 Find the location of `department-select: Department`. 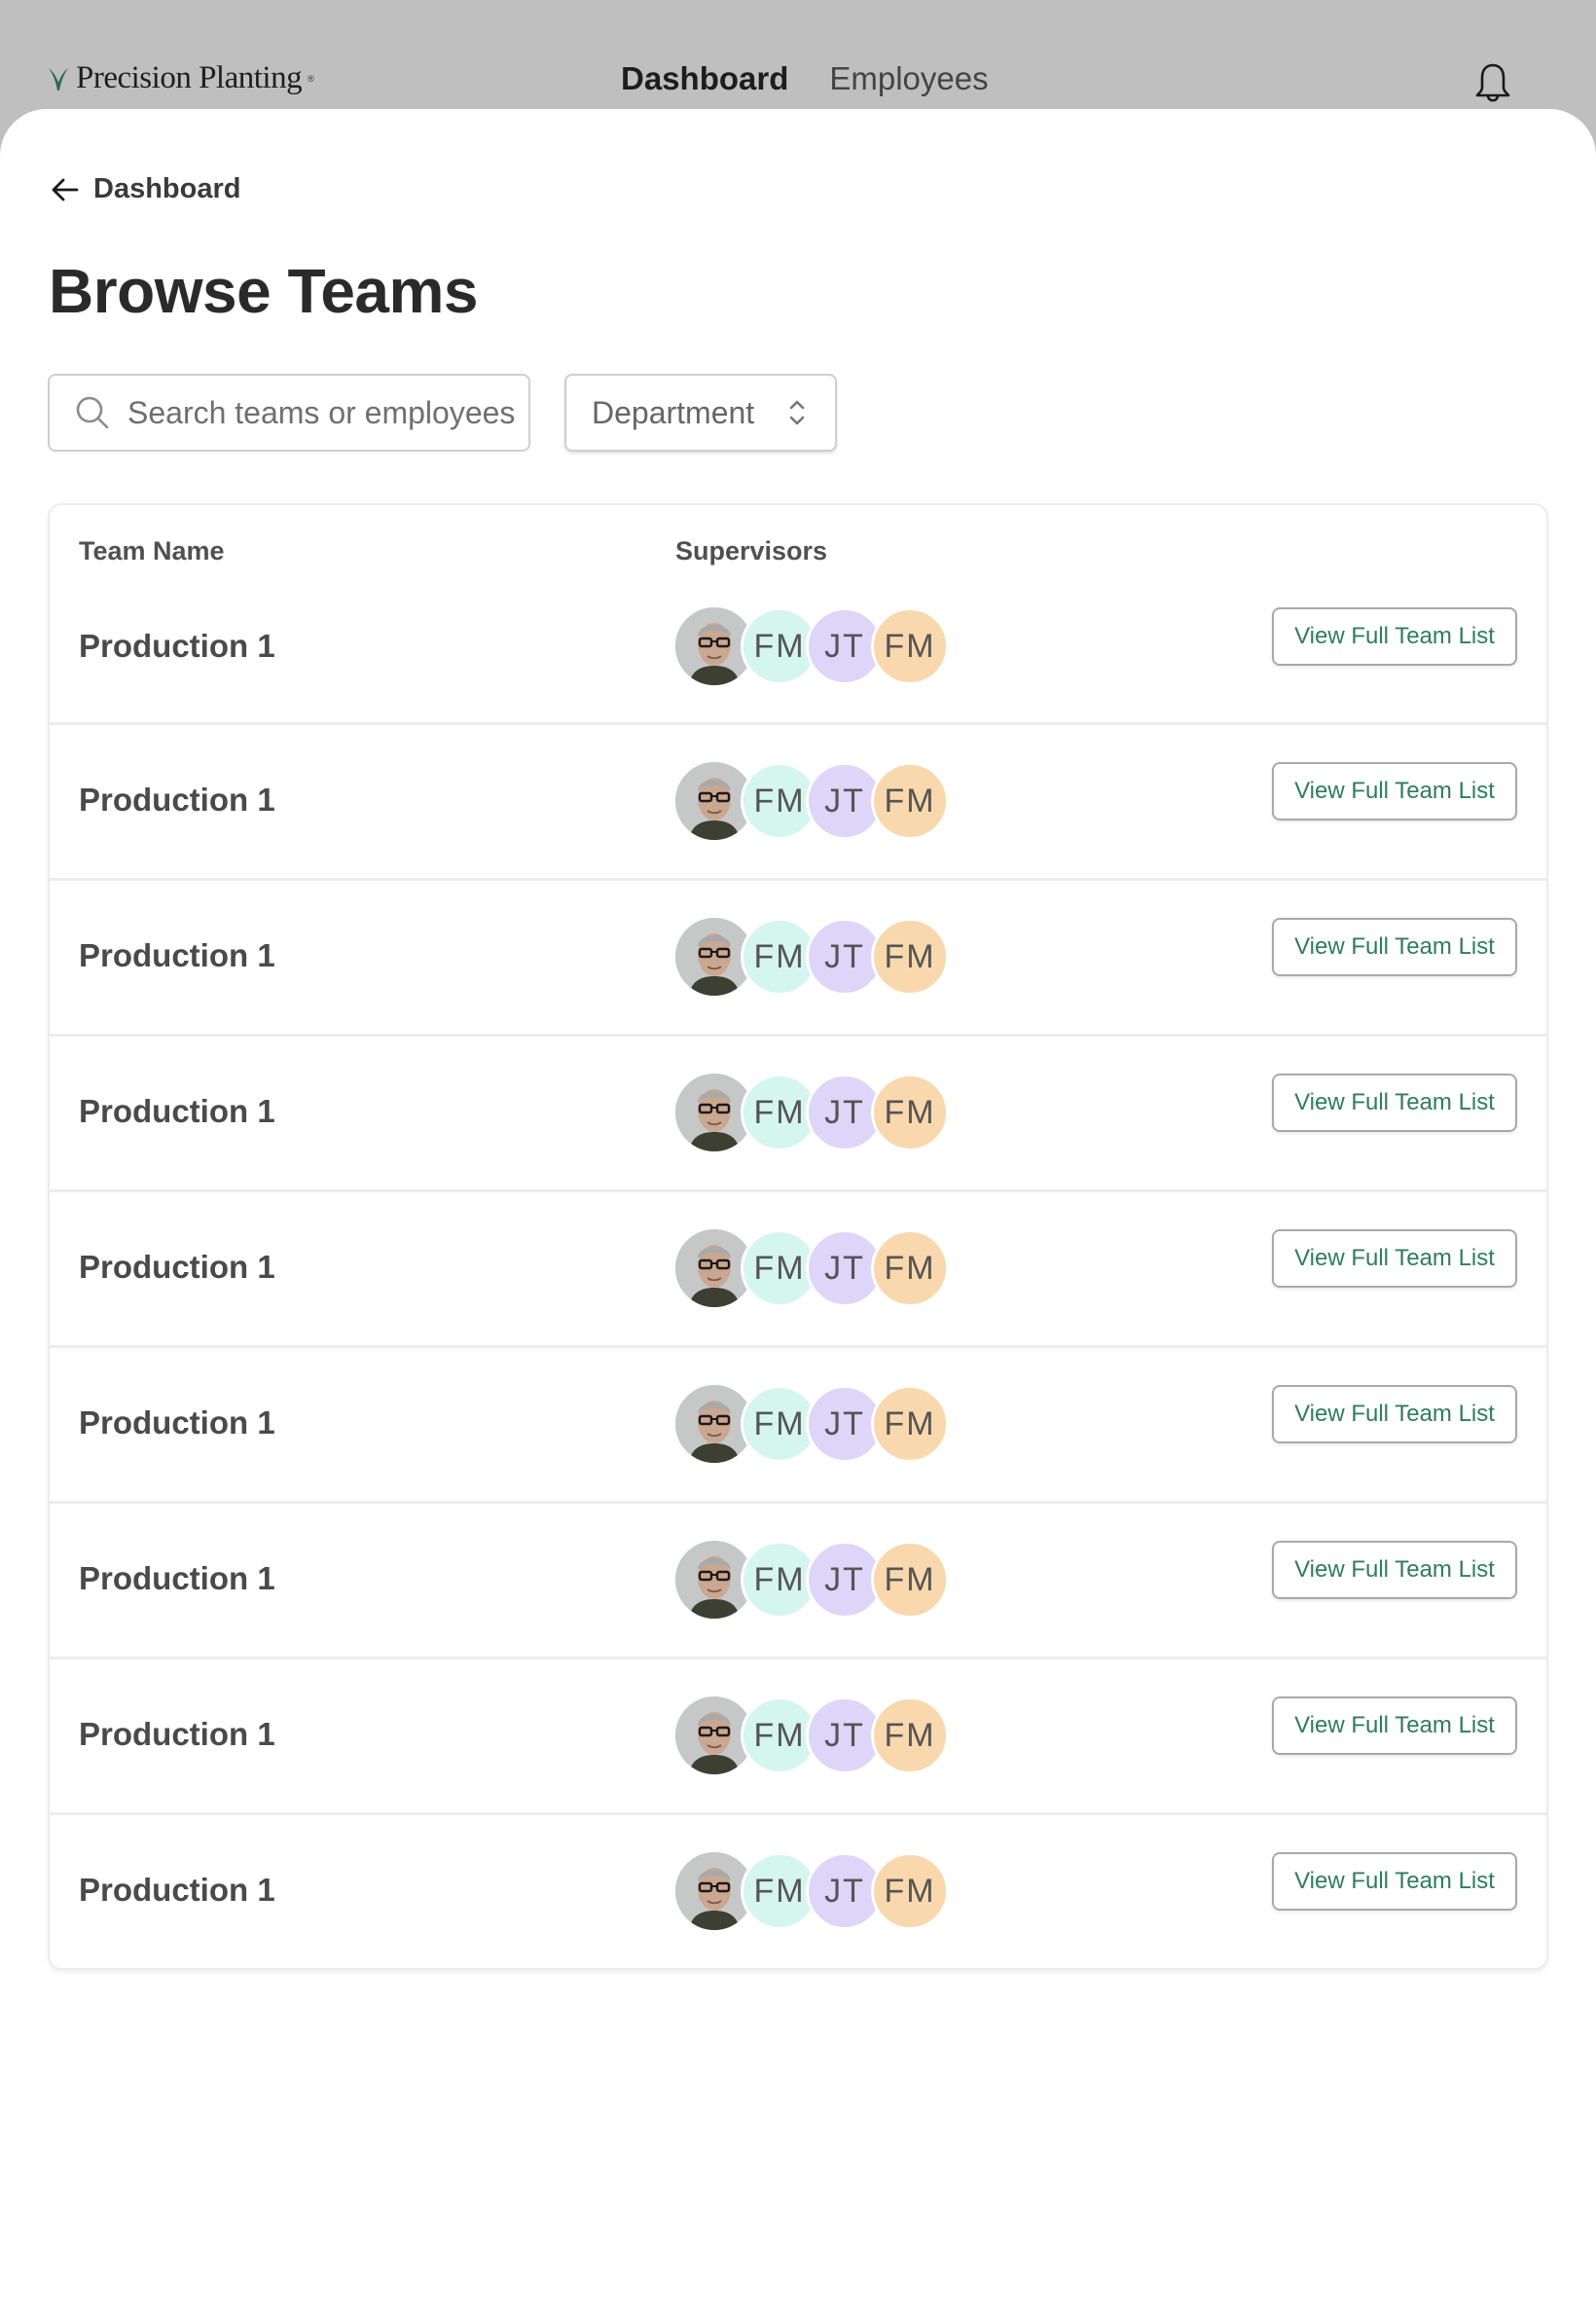

department-select: Department is located at coordinates (700, 413).